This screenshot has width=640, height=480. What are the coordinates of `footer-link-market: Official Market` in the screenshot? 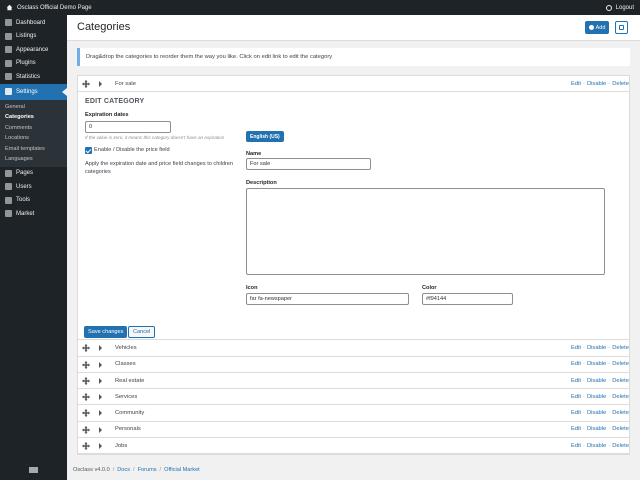 It's located at (182, 470).